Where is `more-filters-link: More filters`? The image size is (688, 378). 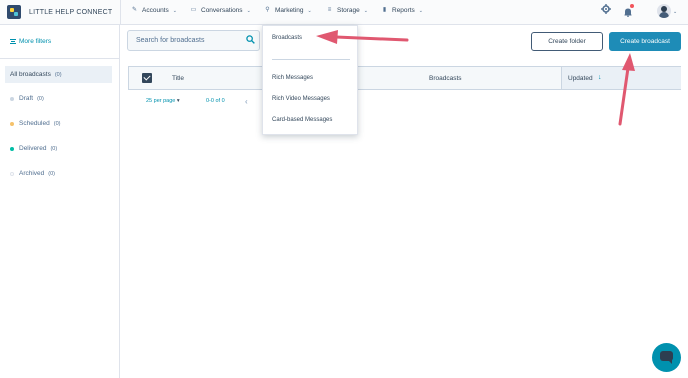
more-filters-link: More filters is located at coordinates (30, 41).